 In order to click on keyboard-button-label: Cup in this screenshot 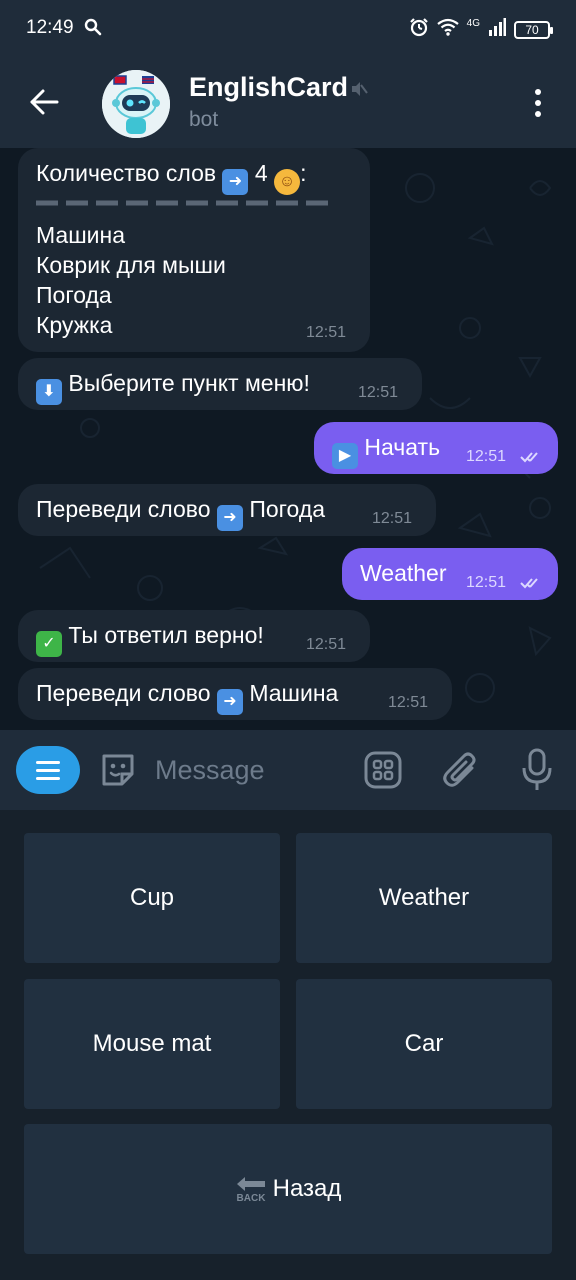, I will do `click(152, 897)`.